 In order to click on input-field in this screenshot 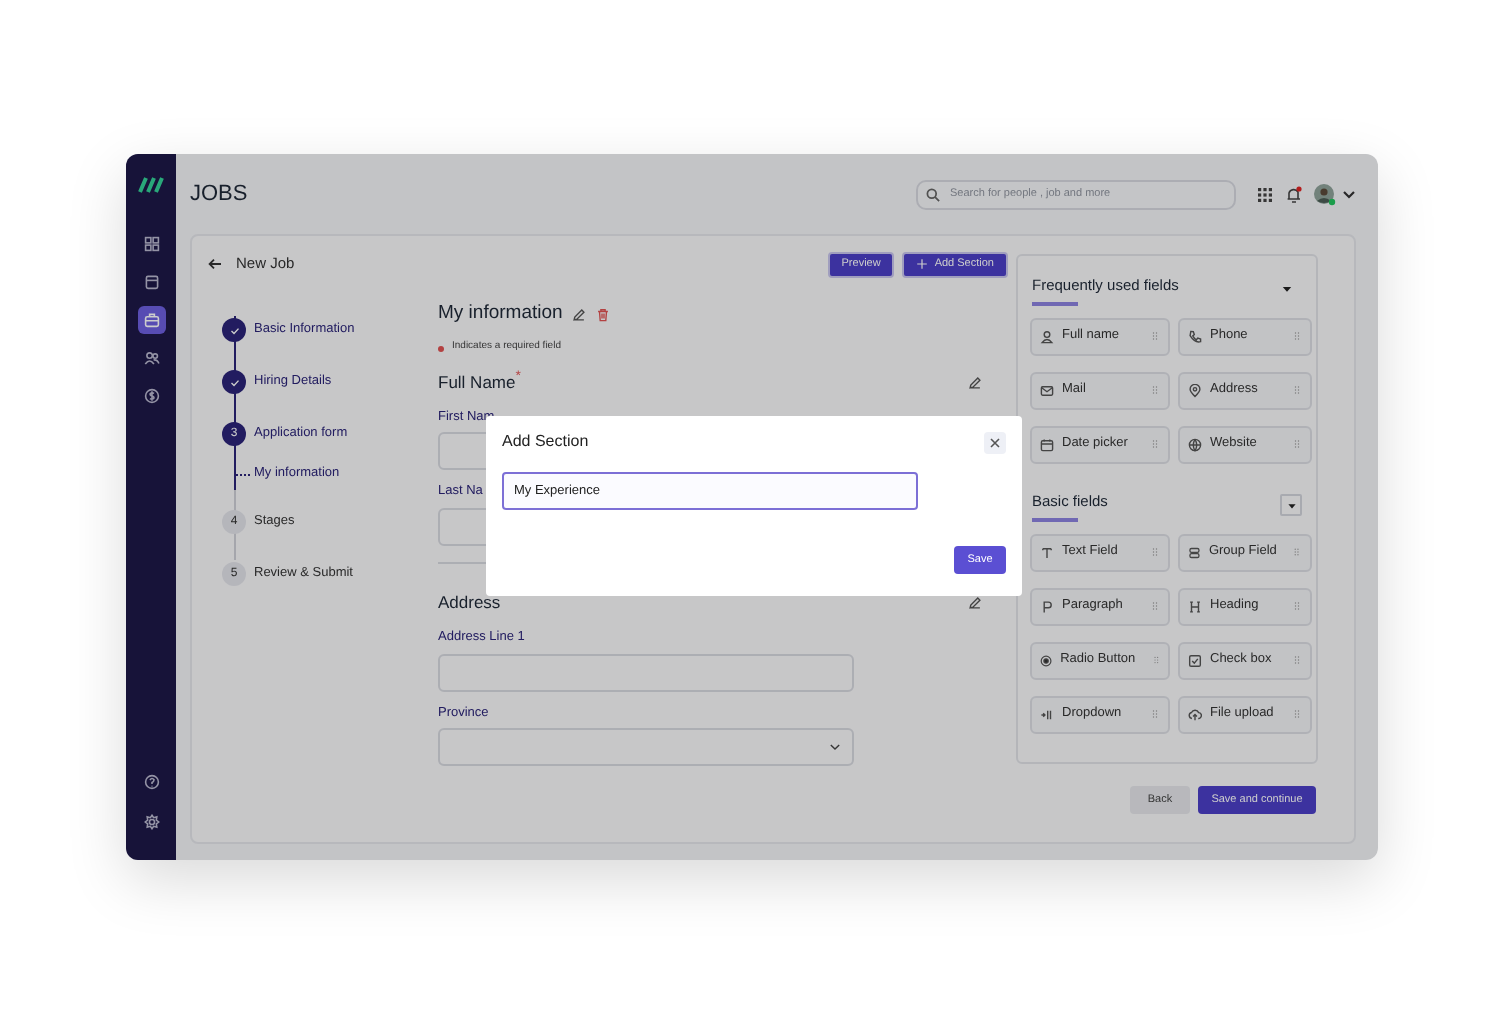, I will do `click(646, 672)`.